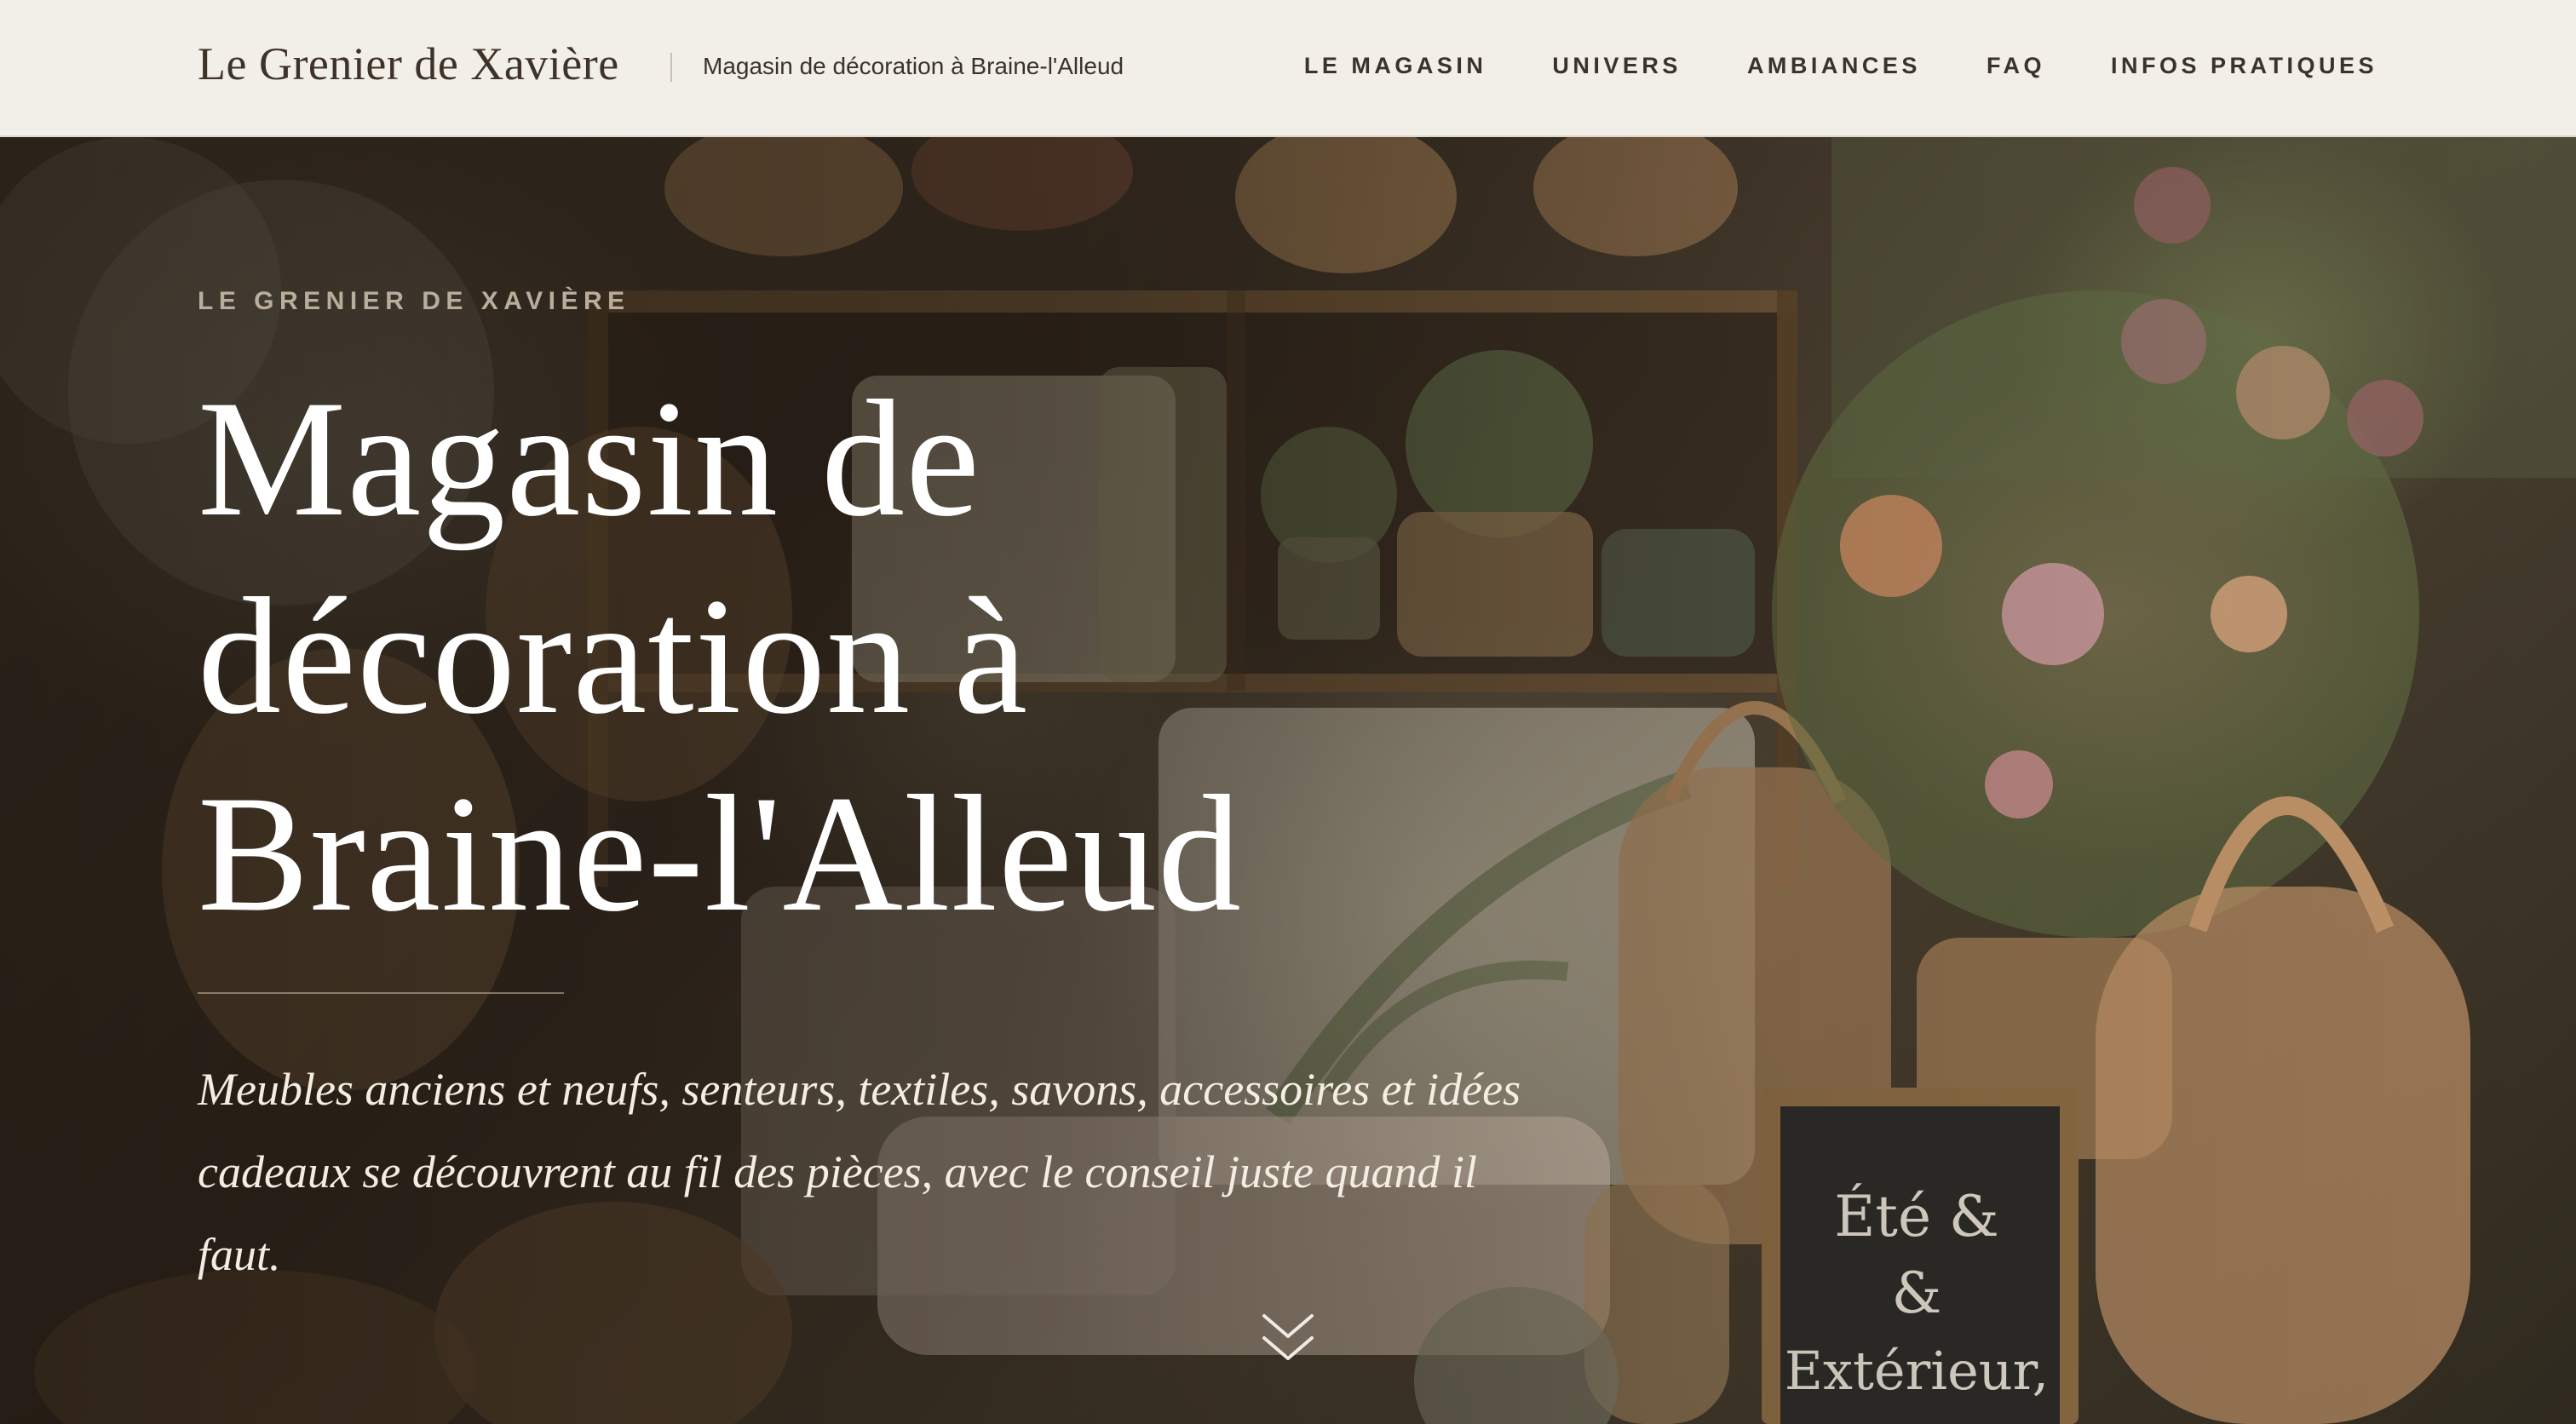 The height and width of the screenshot is (1424, 2576). I want to click on double-chevron-down-icon, so click(1288, 1340).